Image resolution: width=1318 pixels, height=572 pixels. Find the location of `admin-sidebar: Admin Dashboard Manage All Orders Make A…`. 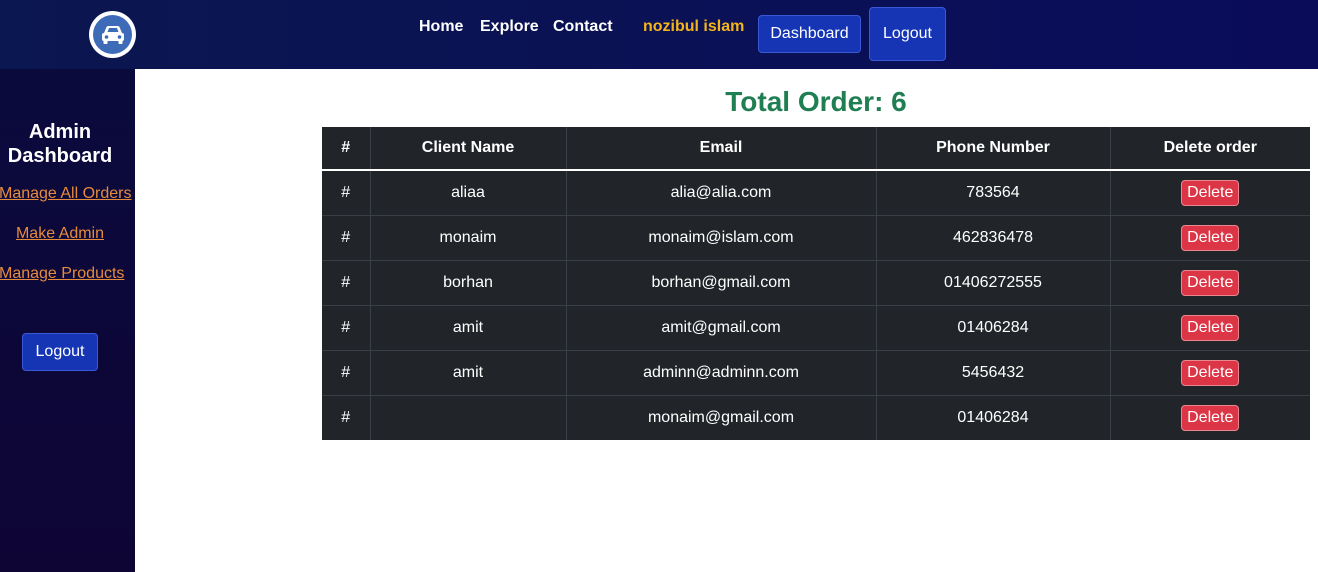

admin-sidebar: Admin Dashboard Manage All Orders Make A… is located at coordinates (67, 320).